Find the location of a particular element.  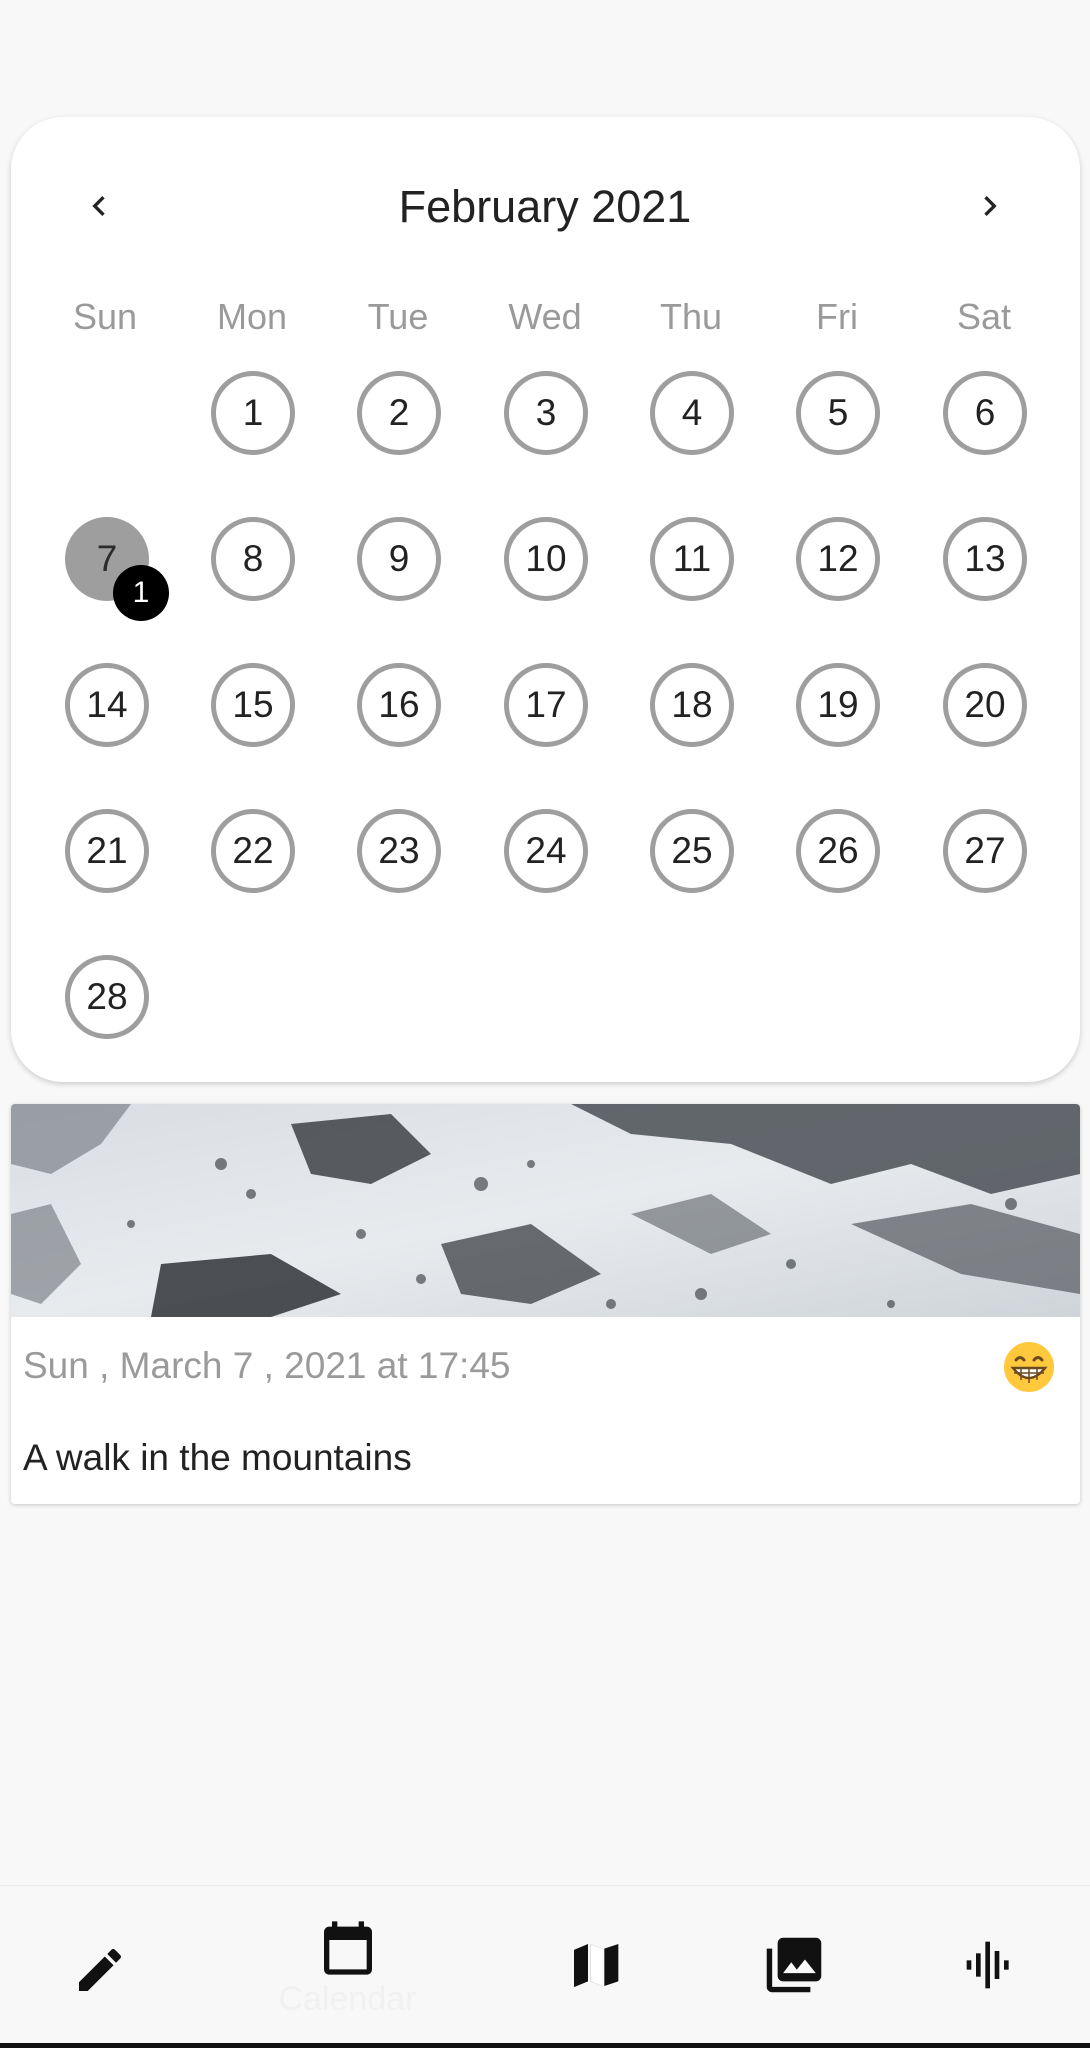

day-24: 24 is located at coordinates (546, 851).